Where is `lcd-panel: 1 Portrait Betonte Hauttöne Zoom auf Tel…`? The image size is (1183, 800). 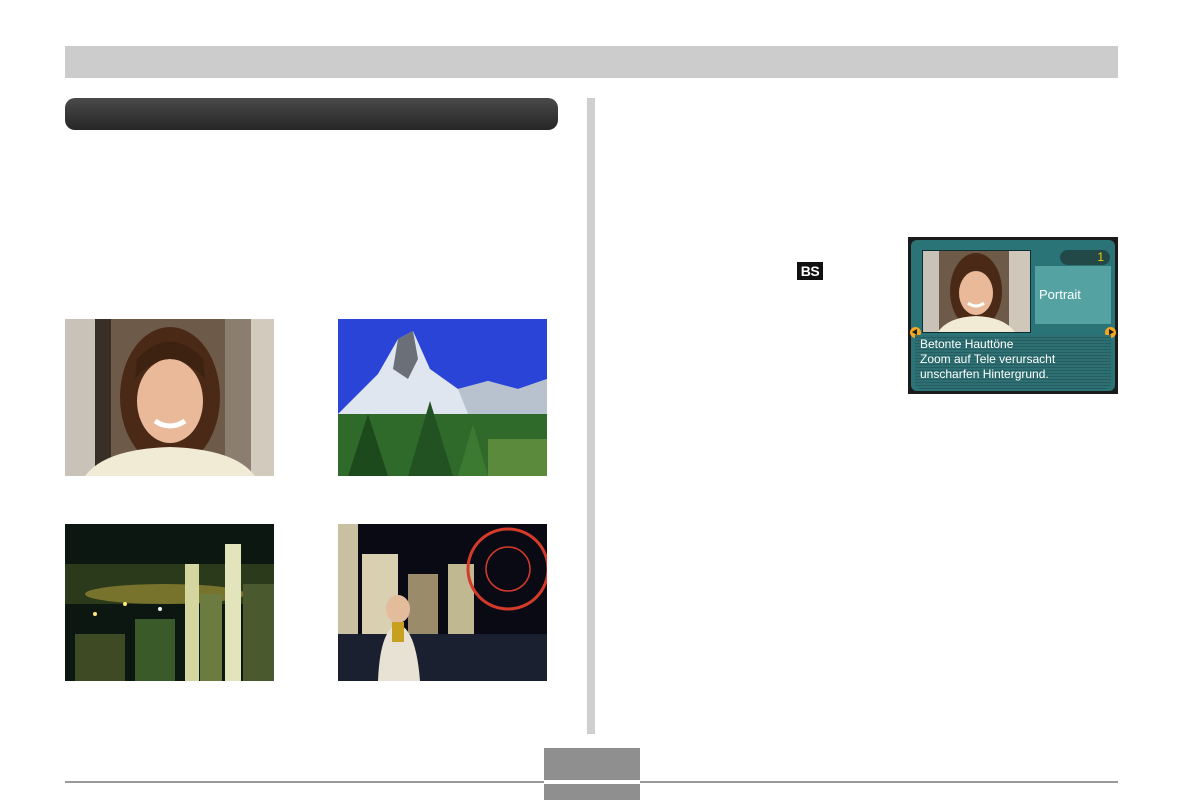 lcd-panel: 1 Portrait Betonte Hauttöne Zoom auf Tel… is located at coordinates (1013, 315).